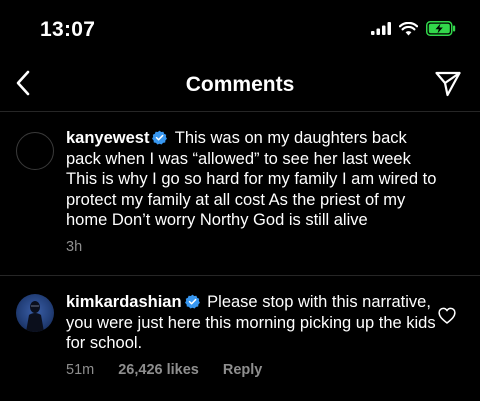  Describe the element at coordinates (124, 302) in the screenshot. I see `username: kimkardashian` at that location.